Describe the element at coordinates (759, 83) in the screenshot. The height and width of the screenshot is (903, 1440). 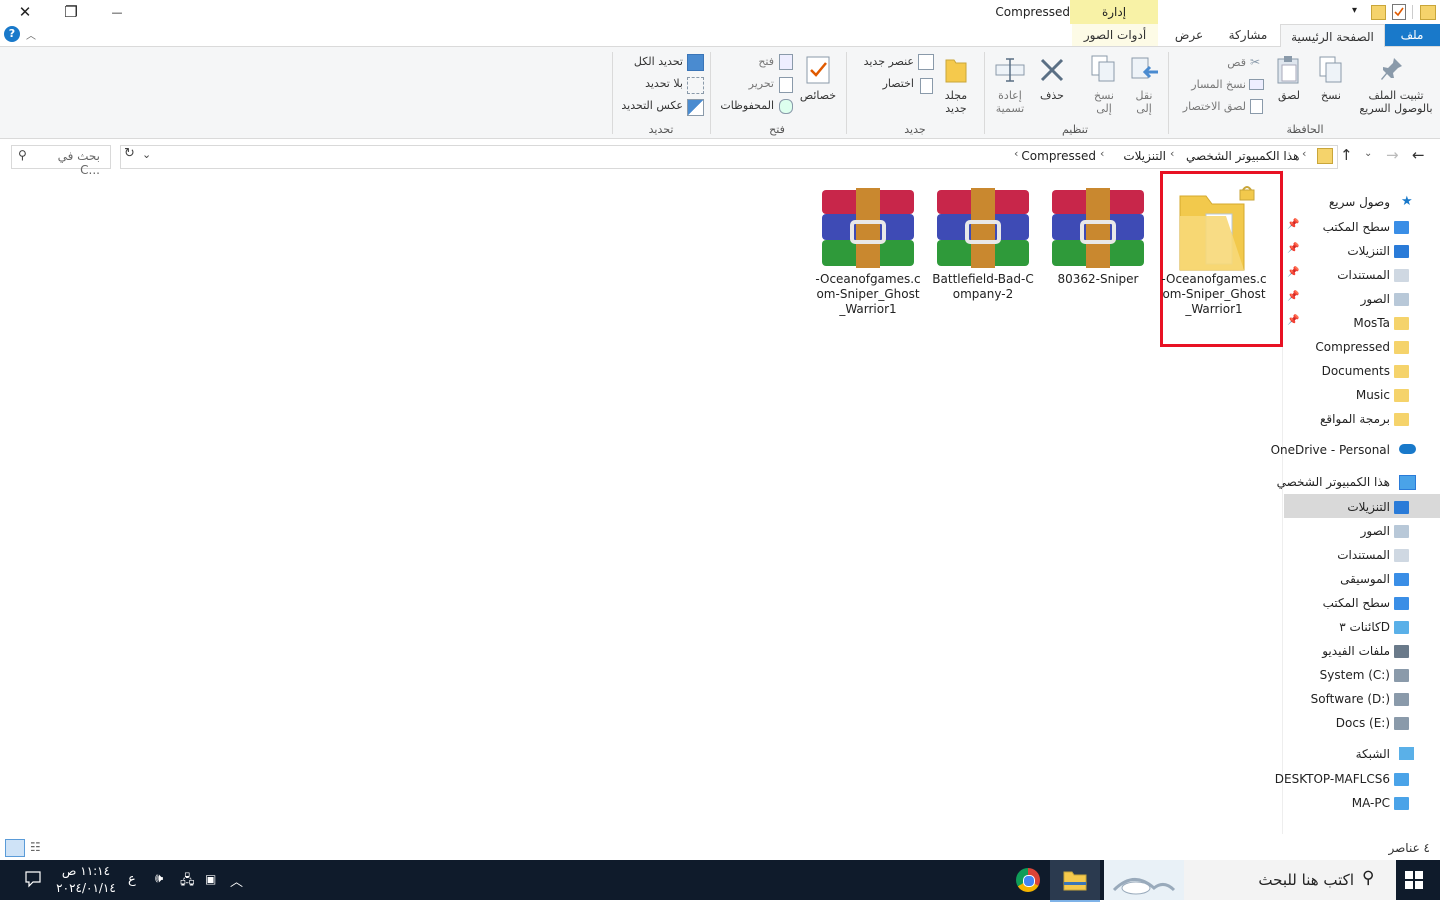
I see `edit-button: تحرير` at that location.